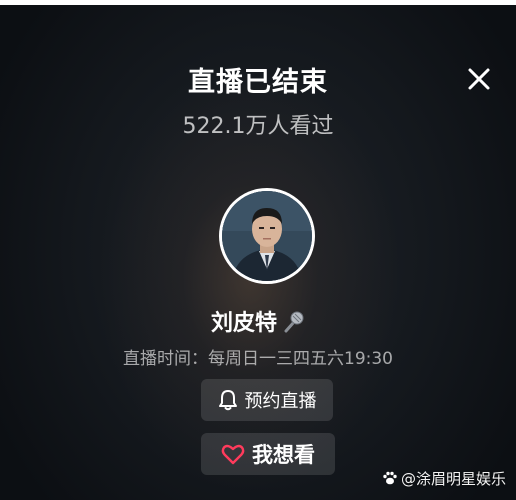 This screenshot has height=500, width=516. Describe the element at coordinates (258, 82) in the screenshot. I see `page-title: 直播已结束` at that location.